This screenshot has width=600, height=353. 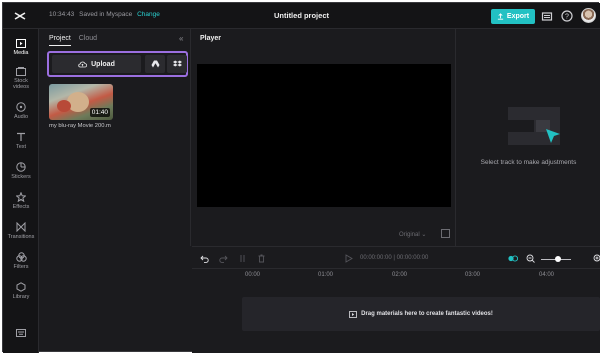 I want to click on upload-highlight: Upload, so click(x=117, y=64).